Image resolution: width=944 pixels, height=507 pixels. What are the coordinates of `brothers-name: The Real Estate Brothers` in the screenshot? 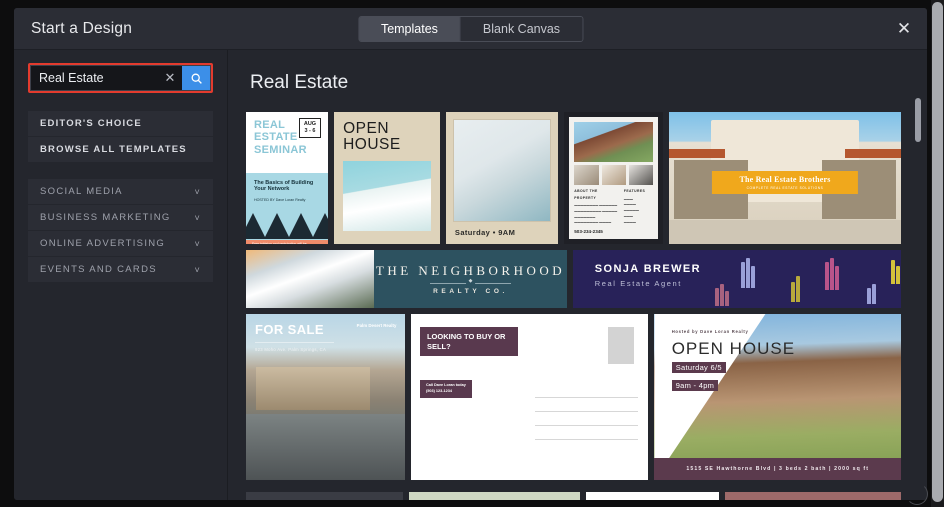 It's located at (785, 180).